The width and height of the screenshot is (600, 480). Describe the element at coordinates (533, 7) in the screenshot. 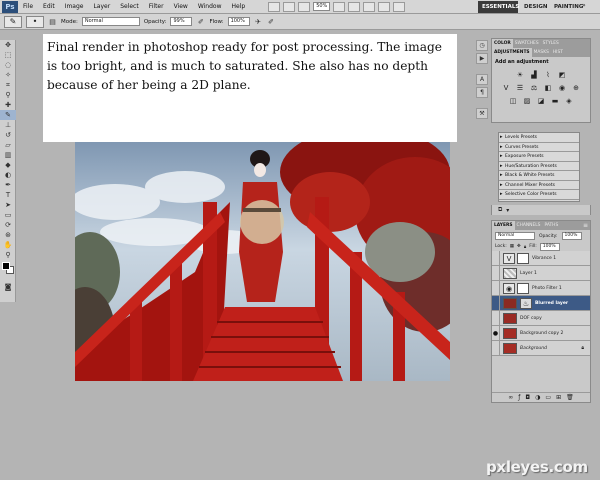

I see `workspace-design: DESIGN` at that location.